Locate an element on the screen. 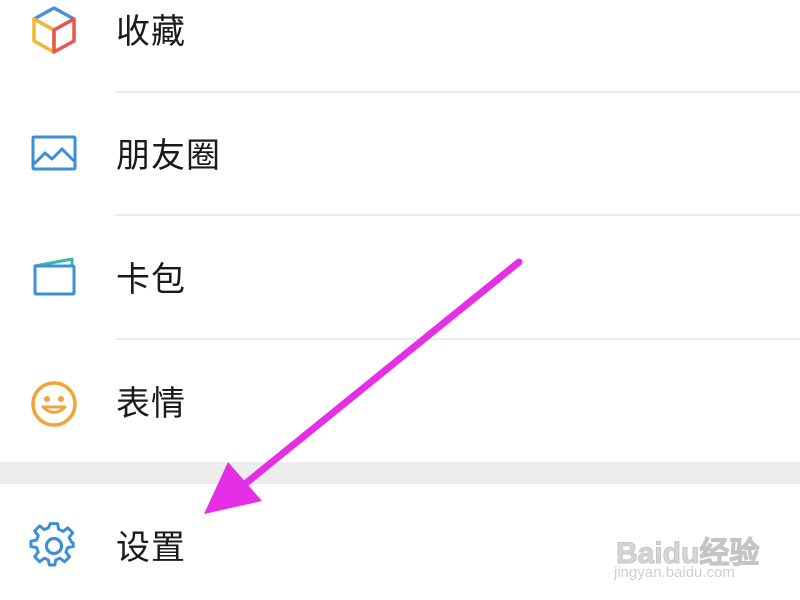 The image size is (800, 600). card-wallet-icon is located at coordinates (54, 278).